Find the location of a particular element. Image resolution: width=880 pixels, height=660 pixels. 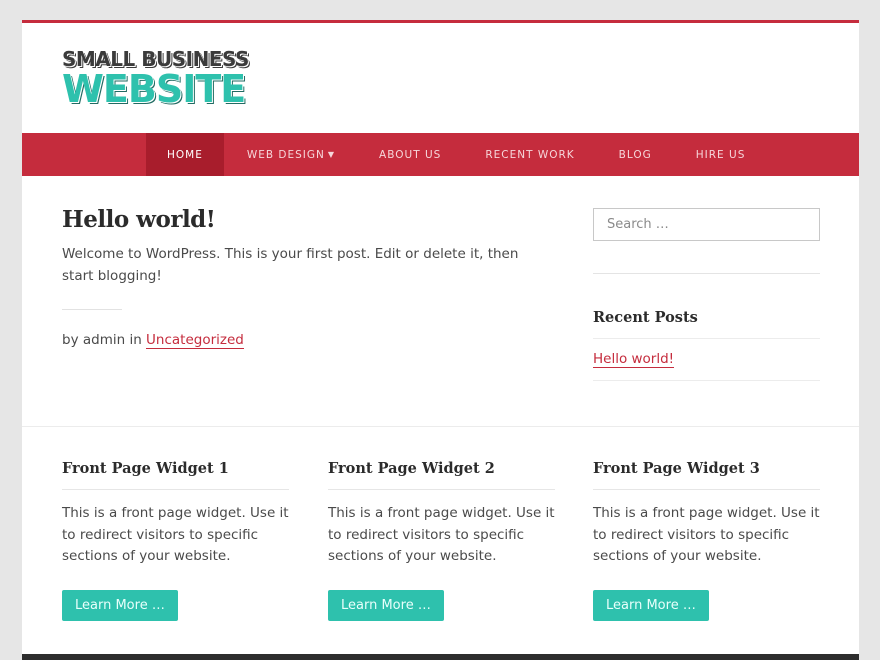

nav-item-hire-us: HIRE US is located at coordinates (721, 154).